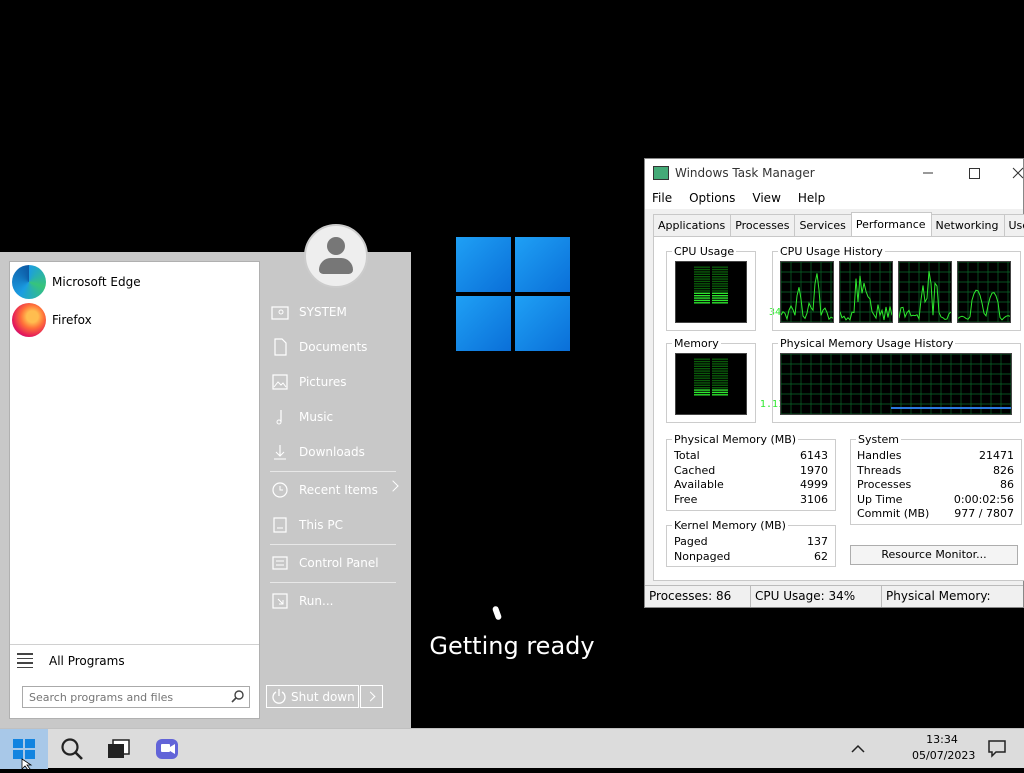  I want to click on start-item-downloads: Downloads, so click(336, 452).